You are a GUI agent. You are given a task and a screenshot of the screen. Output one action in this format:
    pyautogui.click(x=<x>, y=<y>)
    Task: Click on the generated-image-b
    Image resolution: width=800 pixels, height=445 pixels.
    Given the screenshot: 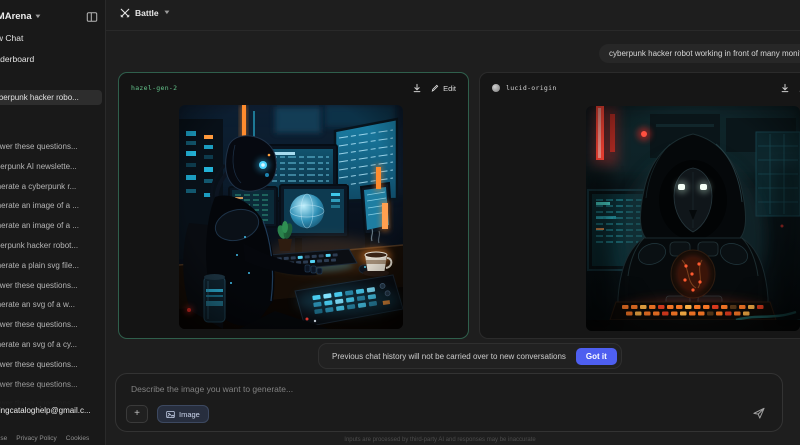 What is the action you would take?
    pyautogui.click(x=693, y=218)
    